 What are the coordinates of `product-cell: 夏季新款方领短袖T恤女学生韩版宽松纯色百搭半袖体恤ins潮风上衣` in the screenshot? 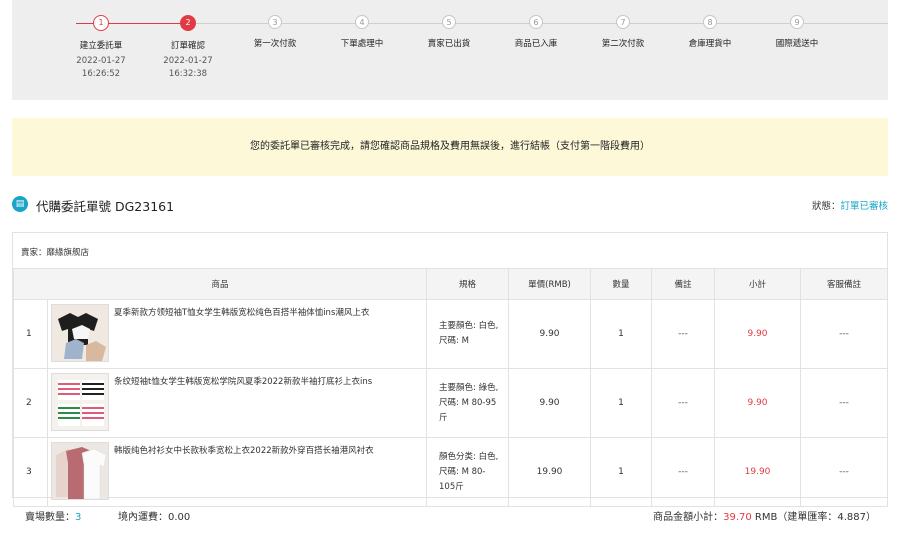 It's located at (237, 334).